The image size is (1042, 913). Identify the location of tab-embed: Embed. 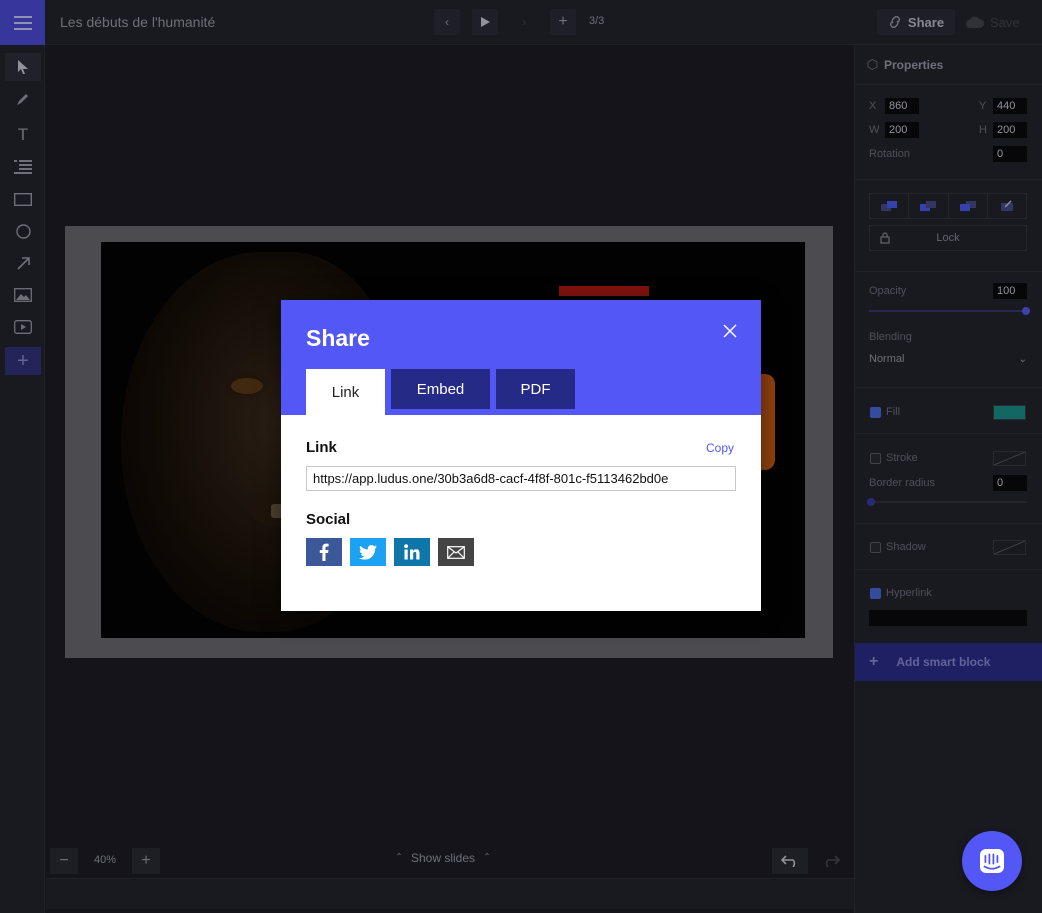
(440, 389).